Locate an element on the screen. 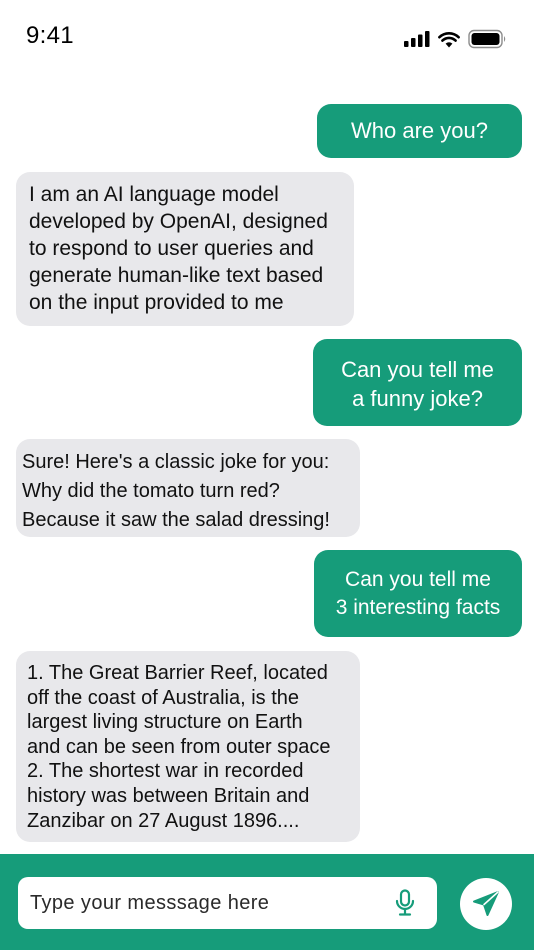 The width and height of the screenshot is (534, 950). user-message-bubble: Can you tell me a funny joke? is located at coordinates (417, 382).